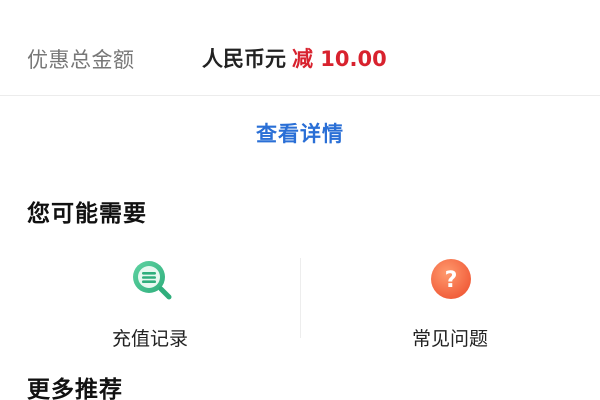  I want to click on discount-amount: 减 10.00, so click(339, 59).